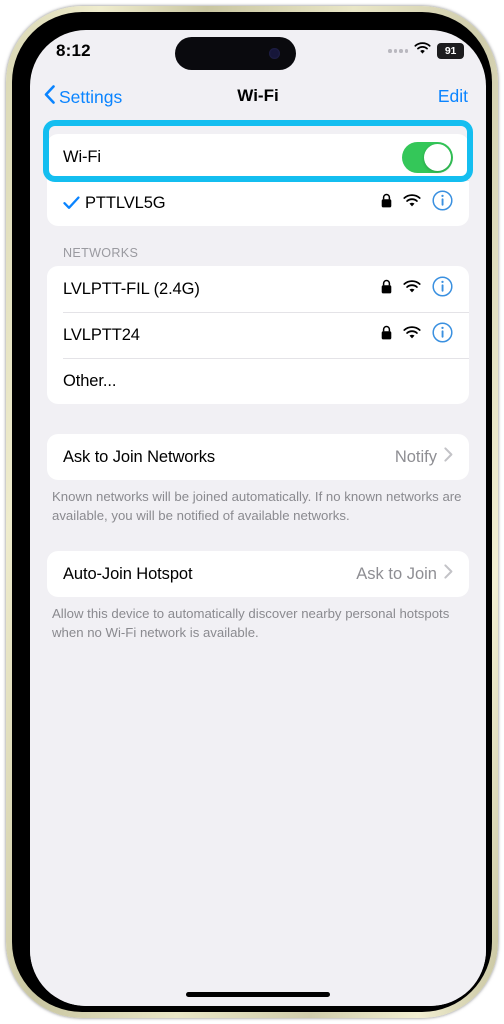 The height and width of the screenshot is (1024, 504). What do you see at coordinates (139, 456) in the screenshot?
I see `ask-to-join-label: Ask to Join Networks` at bounding box center [139, 456].